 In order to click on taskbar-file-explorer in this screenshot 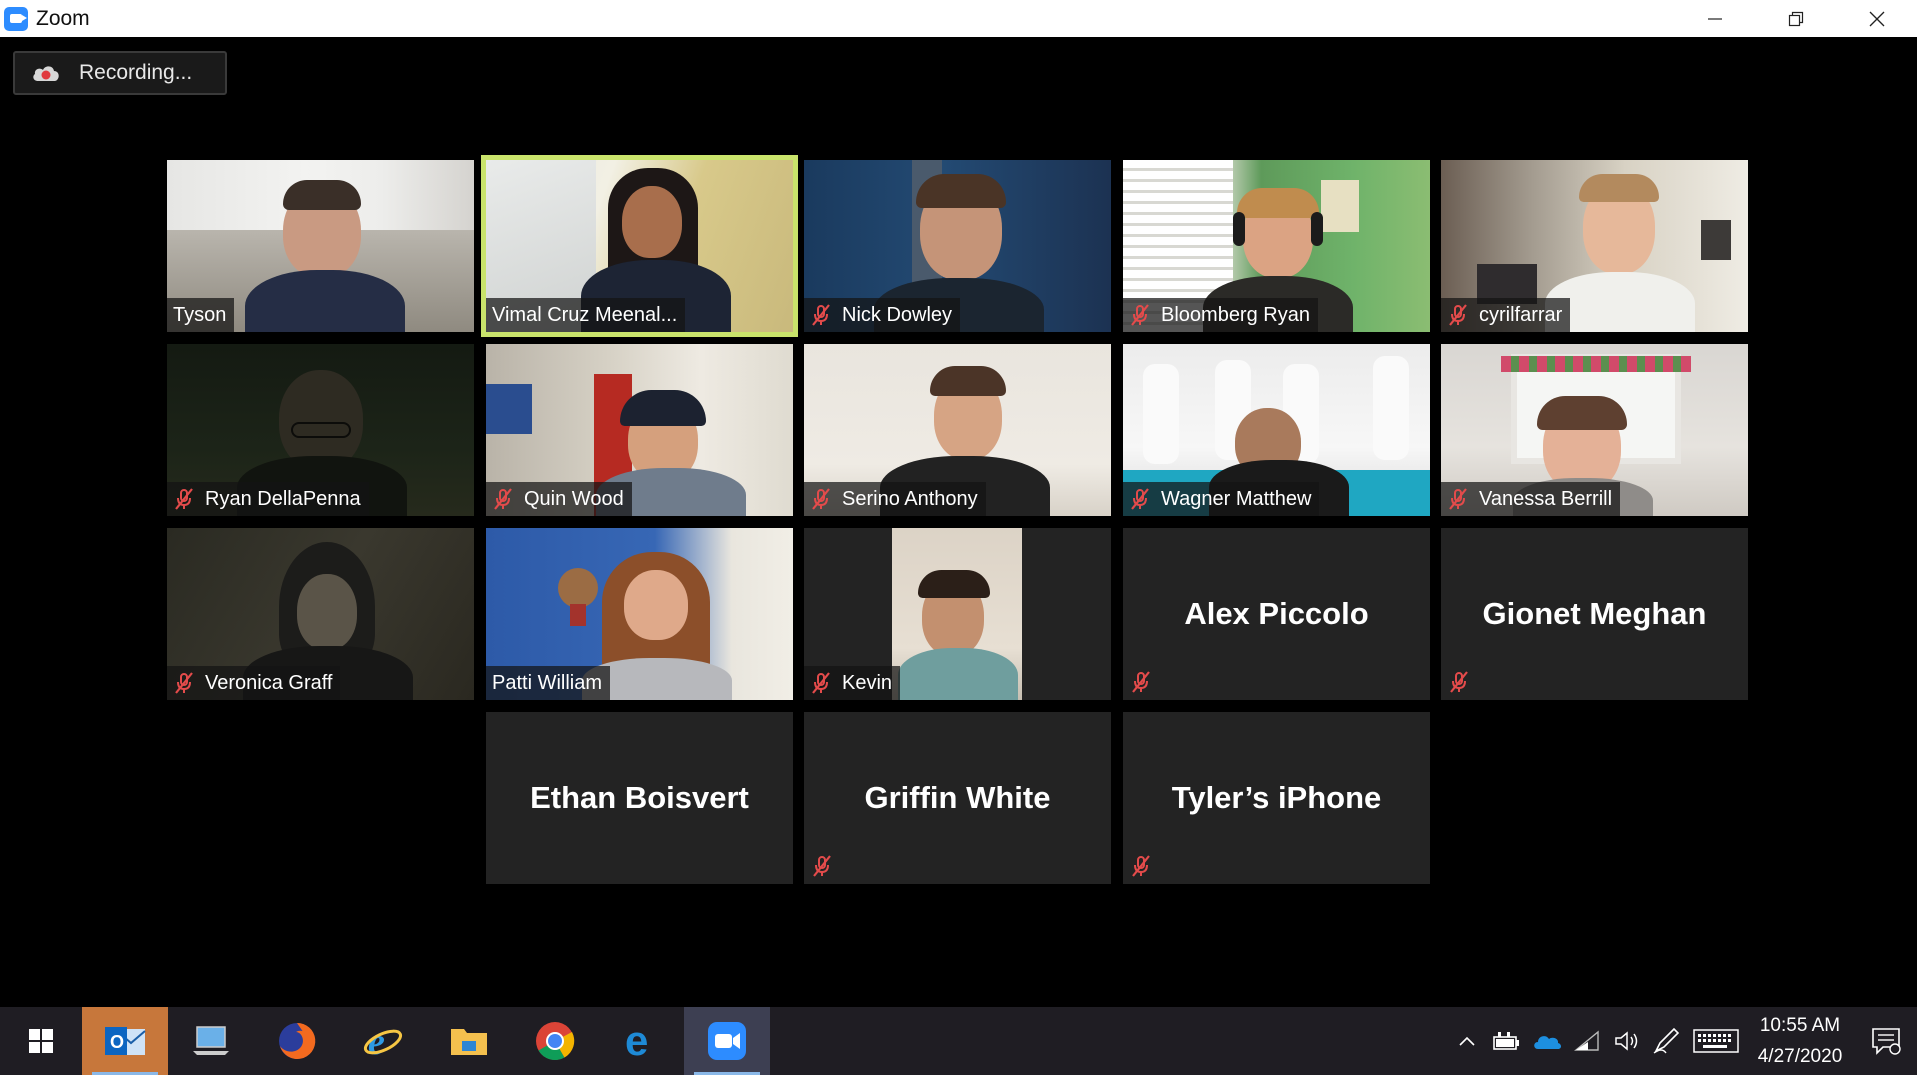, I will do `click(469, 1041)`.